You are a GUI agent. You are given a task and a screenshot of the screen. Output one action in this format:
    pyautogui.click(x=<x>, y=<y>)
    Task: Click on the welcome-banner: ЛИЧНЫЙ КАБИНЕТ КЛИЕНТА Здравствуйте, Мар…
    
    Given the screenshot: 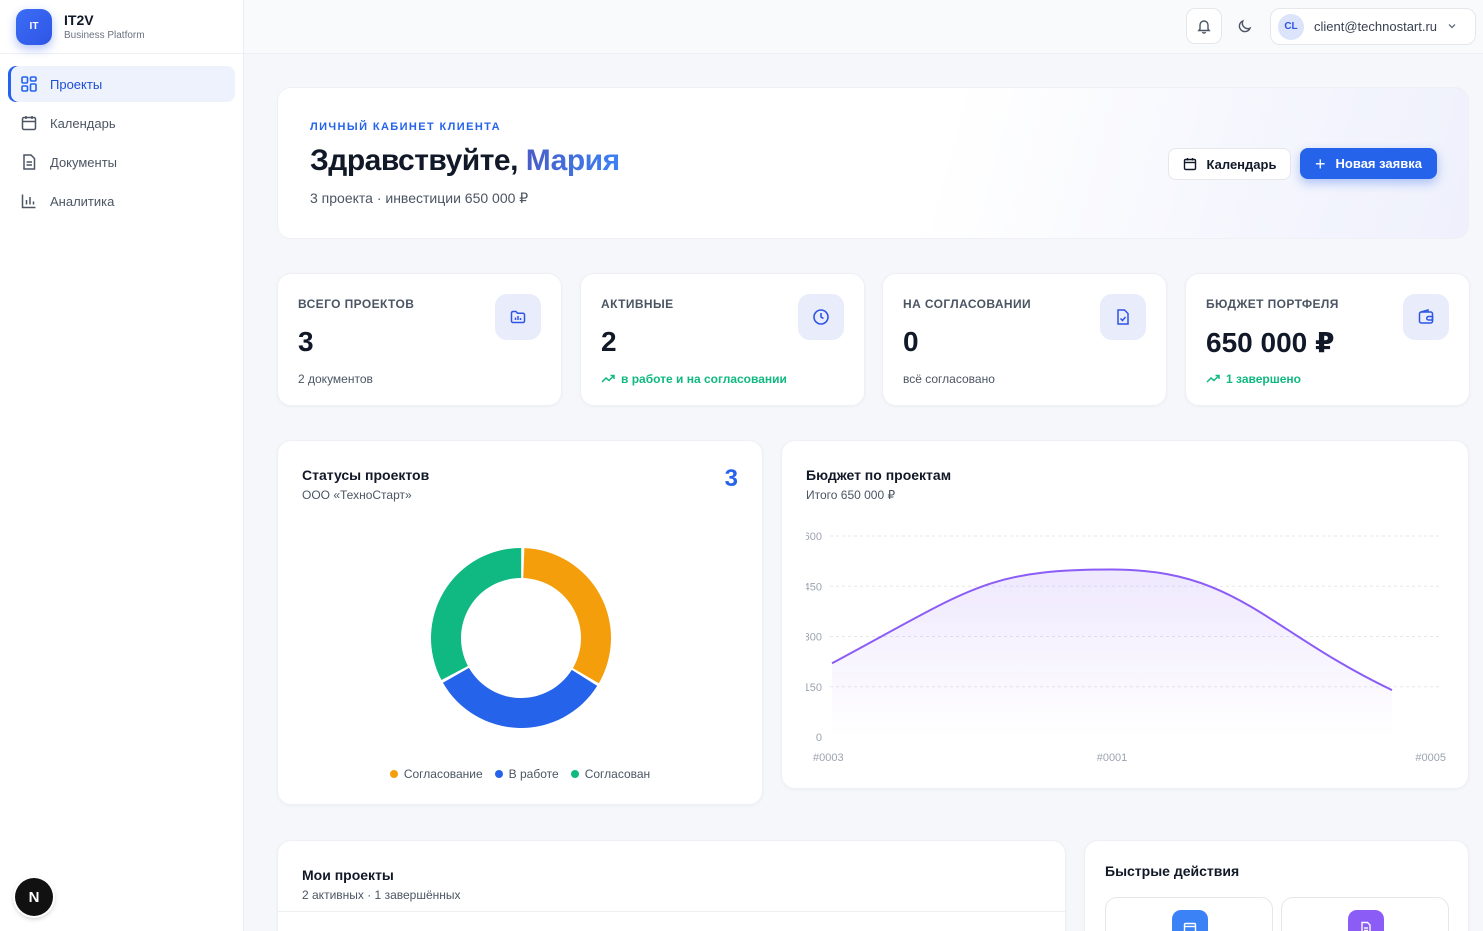 What is the action you would take?
    pyautogui.click(x=873, y=163)
    